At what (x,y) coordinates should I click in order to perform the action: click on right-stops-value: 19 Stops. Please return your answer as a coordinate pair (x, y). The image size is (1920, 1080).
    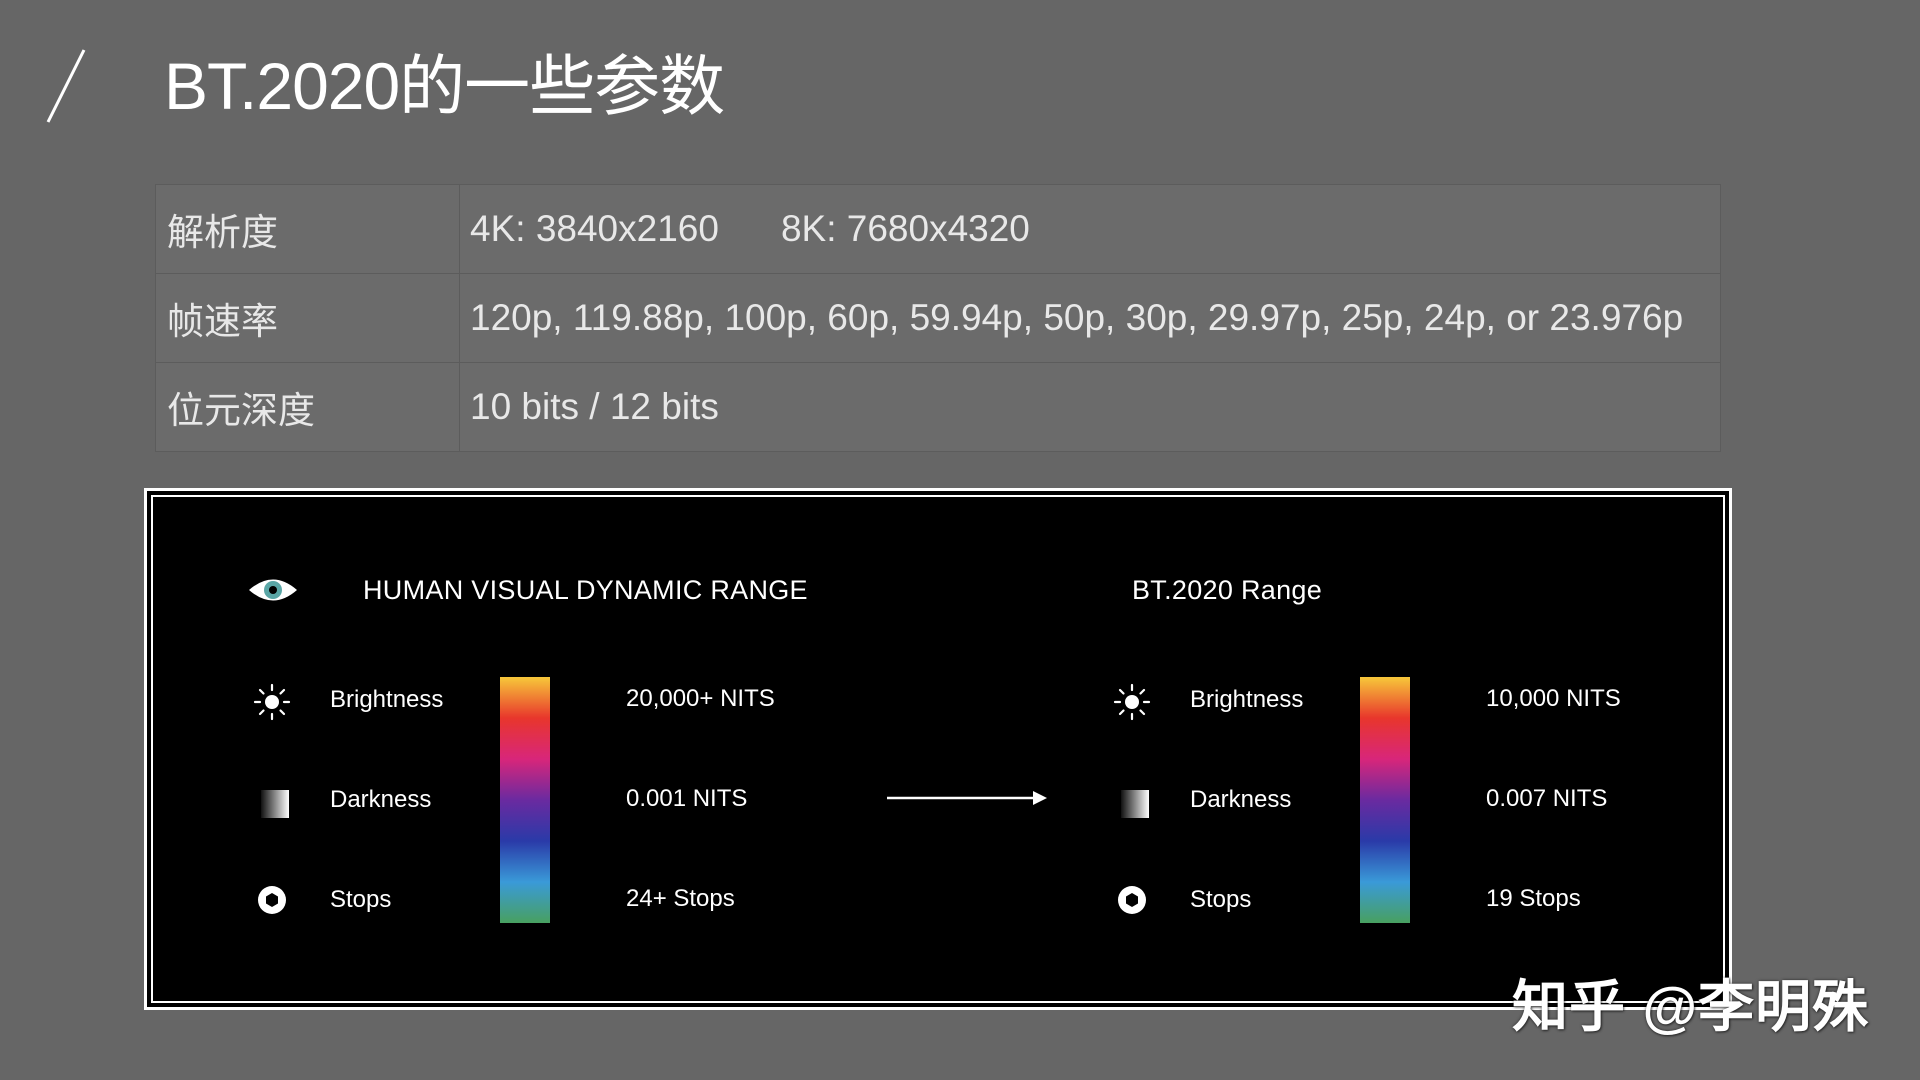
    Looking at the image, I should click on (1533, 898).